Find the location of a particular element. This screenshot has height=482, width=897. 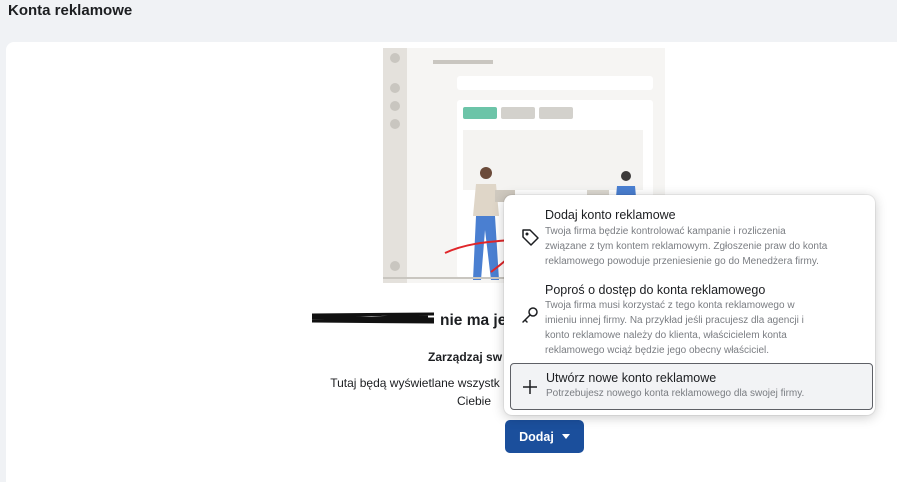

plus-icon is located at coordinates (530, 387).